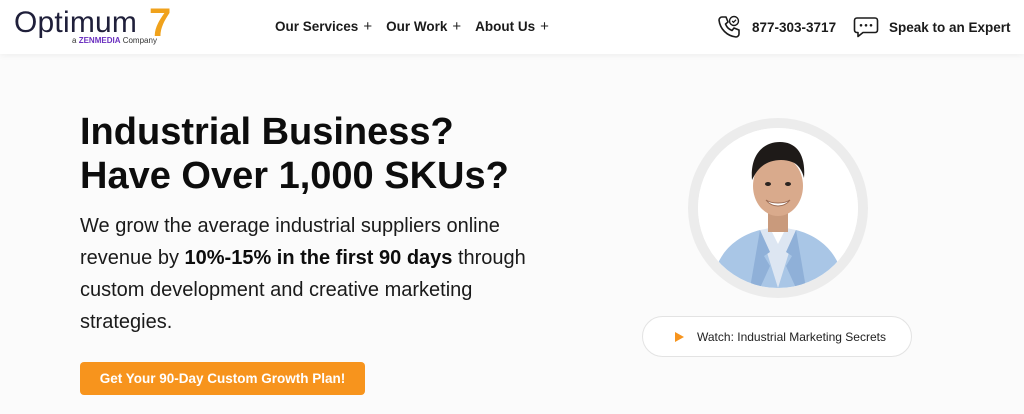 Image resolution: width=1024 pixels, height=414 pixels. I want to click on optimum7-logo: Optimum 7 a ZENMEDIA Company, so click(99, 25).